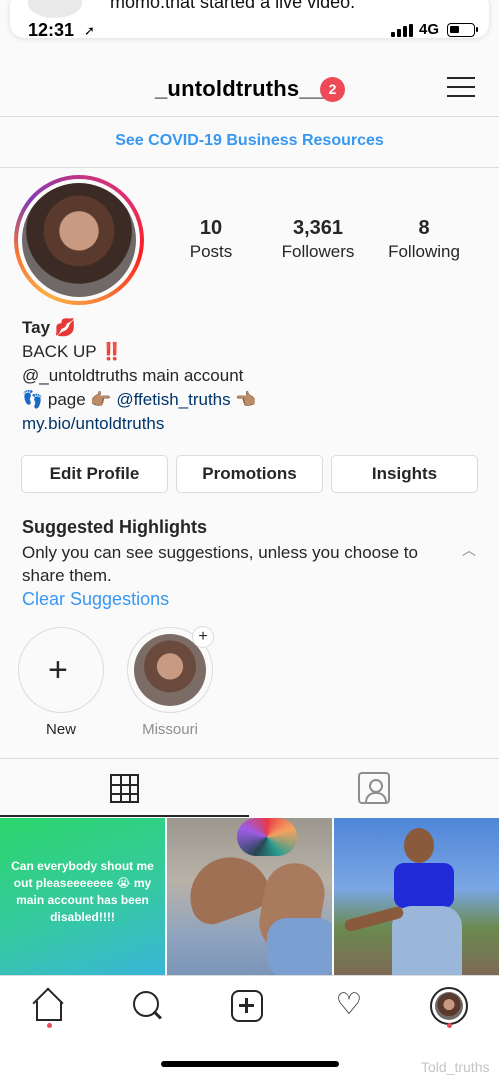 This screenshot has height=1080, width=499. Describe the element at coordinates (49, 1025) in the screenshot. I see `home-activity-dot` at that location.